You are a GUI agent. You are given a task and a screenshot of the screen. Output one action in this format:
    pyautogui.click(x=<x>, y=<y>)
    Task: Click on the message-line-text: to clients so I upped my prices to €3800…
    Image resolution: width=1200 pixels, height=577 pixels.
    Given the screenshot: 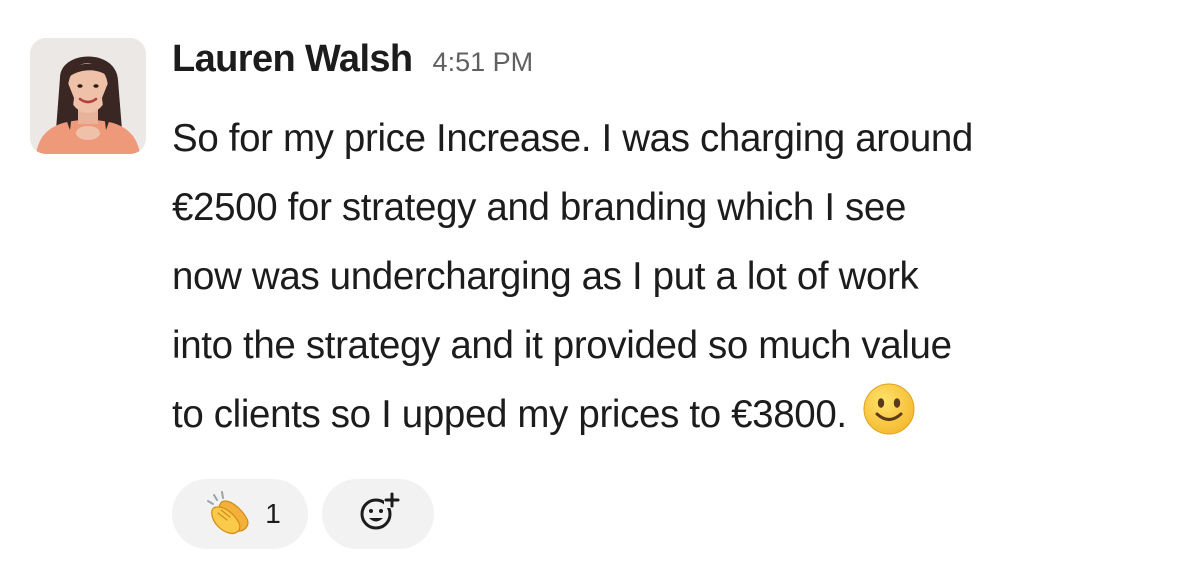 What is the action you would take?
    pyautogui.click(x=509, y=414)
    